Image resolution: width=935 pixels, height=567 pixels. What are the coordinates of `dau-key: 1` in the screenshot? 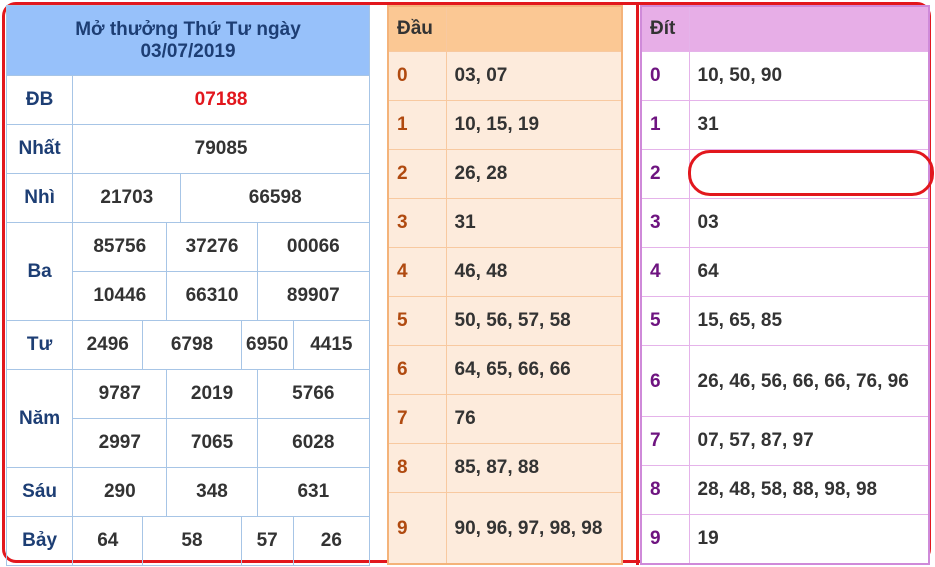 It's located at (417, 125).